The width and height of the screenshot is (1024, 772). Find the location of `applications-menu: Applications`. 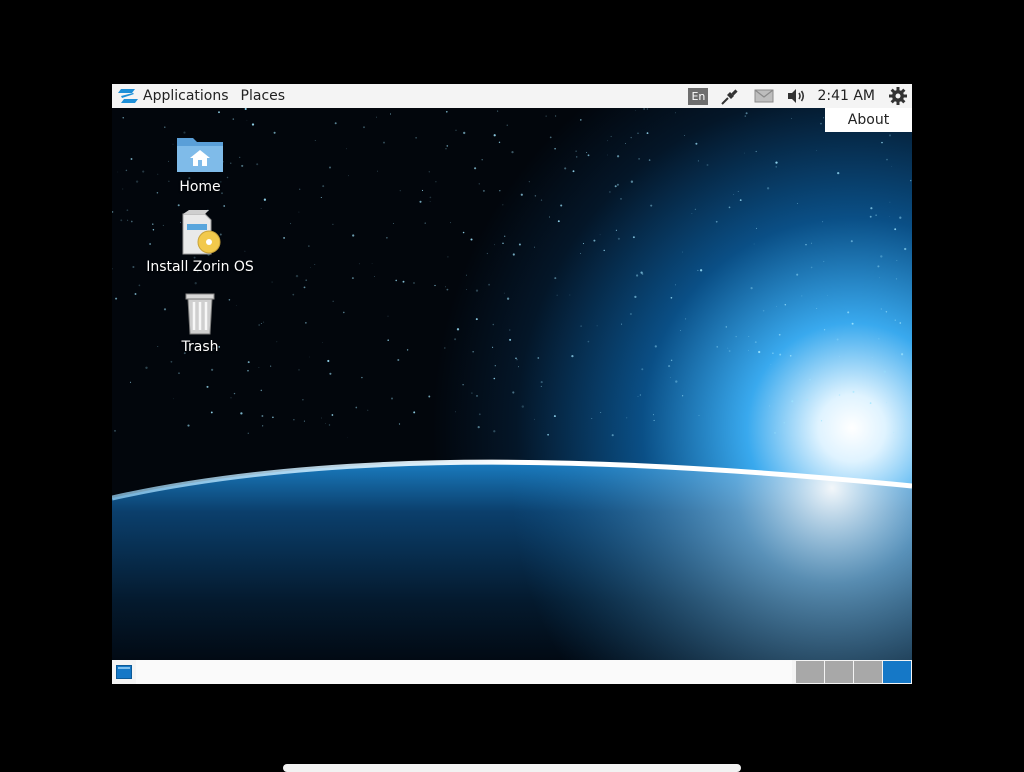

applications-menu: Applications is located at coordinates (186, 96).